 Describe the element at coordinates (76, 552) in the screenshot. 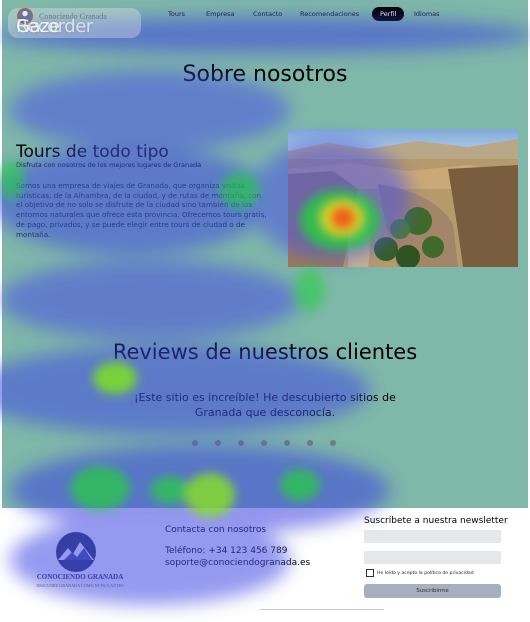

I see `mountain-logo-icon` at that location.